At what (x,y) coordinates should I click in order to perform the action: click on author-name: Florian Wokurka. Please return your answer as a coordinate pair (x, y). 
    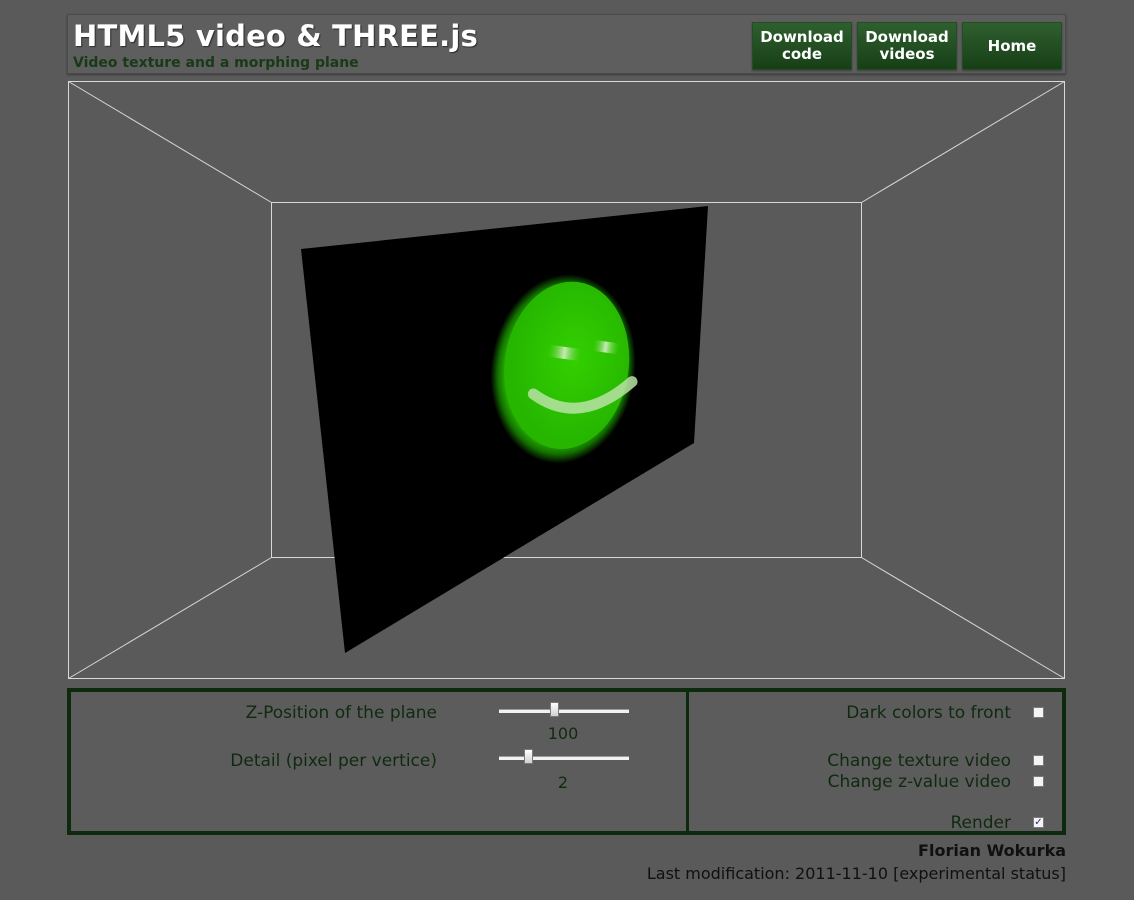
    Looking at the image, I should click on (992, 850).